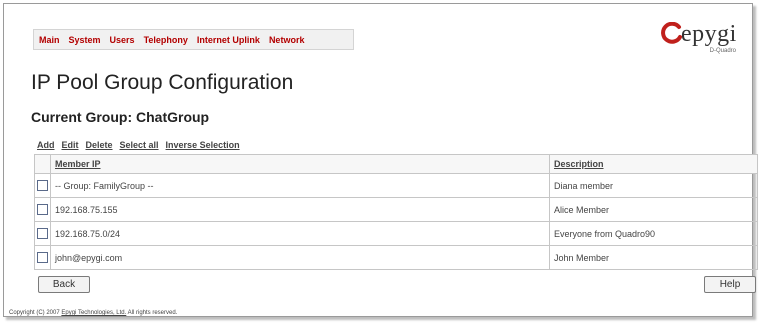 The height and width of the screenshot is (326, 762). I want to click on header-description: Description, so click(653, 164).